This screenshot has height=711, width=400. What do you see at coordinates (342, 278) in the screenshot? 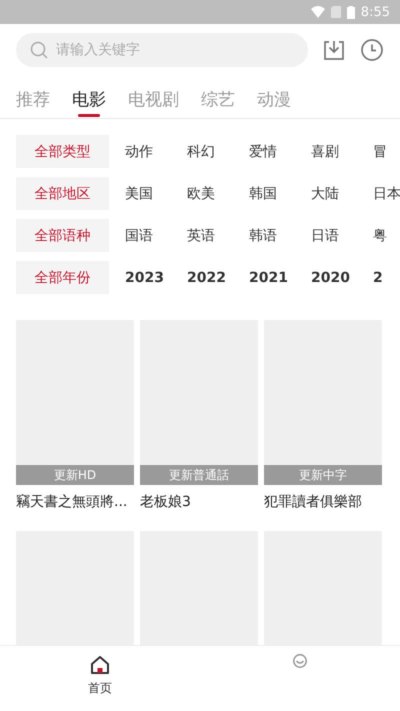
I see `filter-option: 2020` at bounding box center [342, 278].